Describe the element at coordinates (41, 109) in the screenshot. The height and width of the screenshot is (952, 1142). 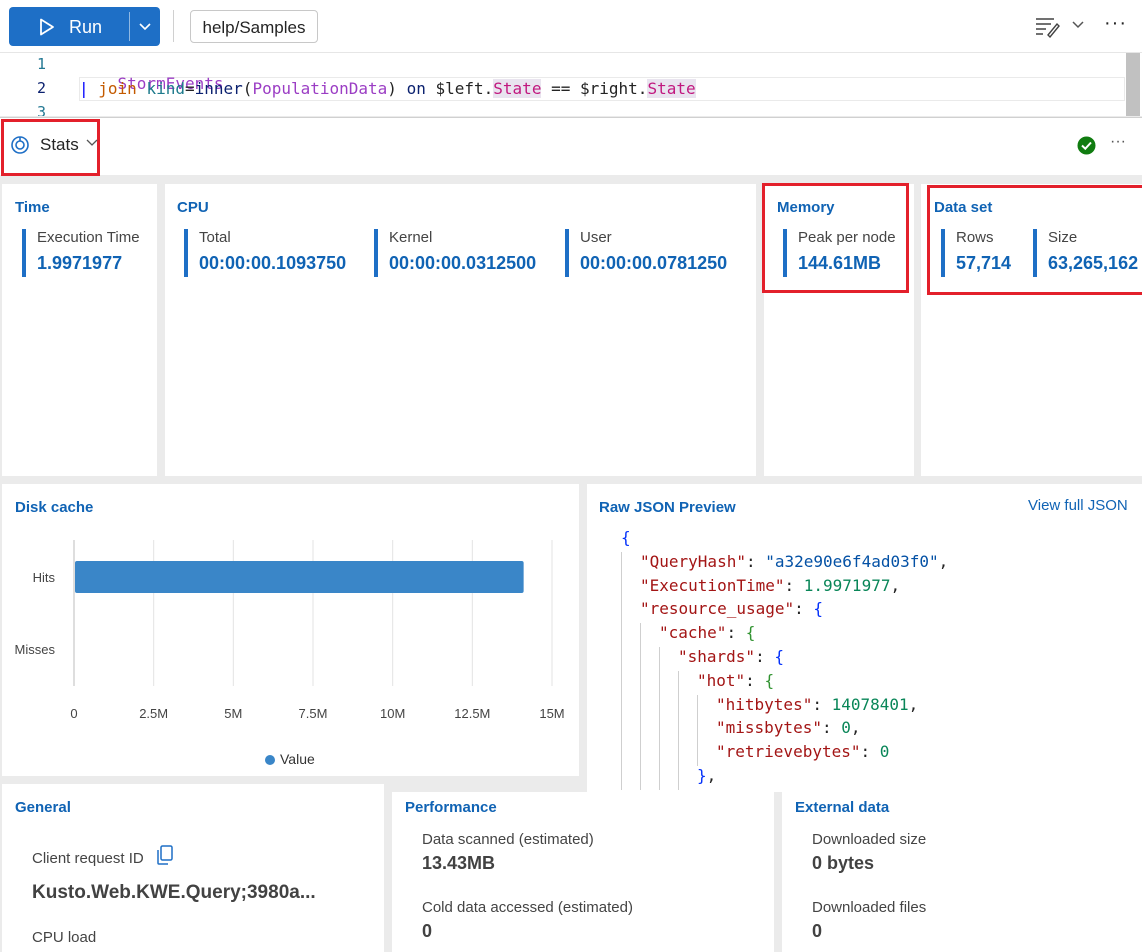
I see `line-number: 3` at that location.